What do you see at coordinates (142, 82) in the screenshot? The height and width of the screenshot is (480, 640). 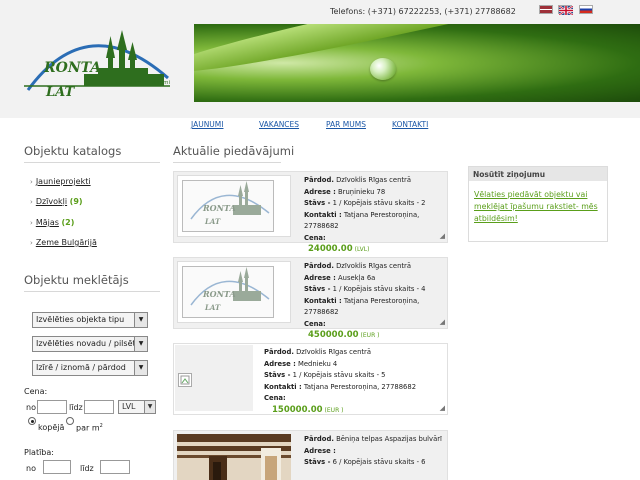 I see `logo-subtitle: Nekustamie īpašumi` at bounding box center [142, 82].